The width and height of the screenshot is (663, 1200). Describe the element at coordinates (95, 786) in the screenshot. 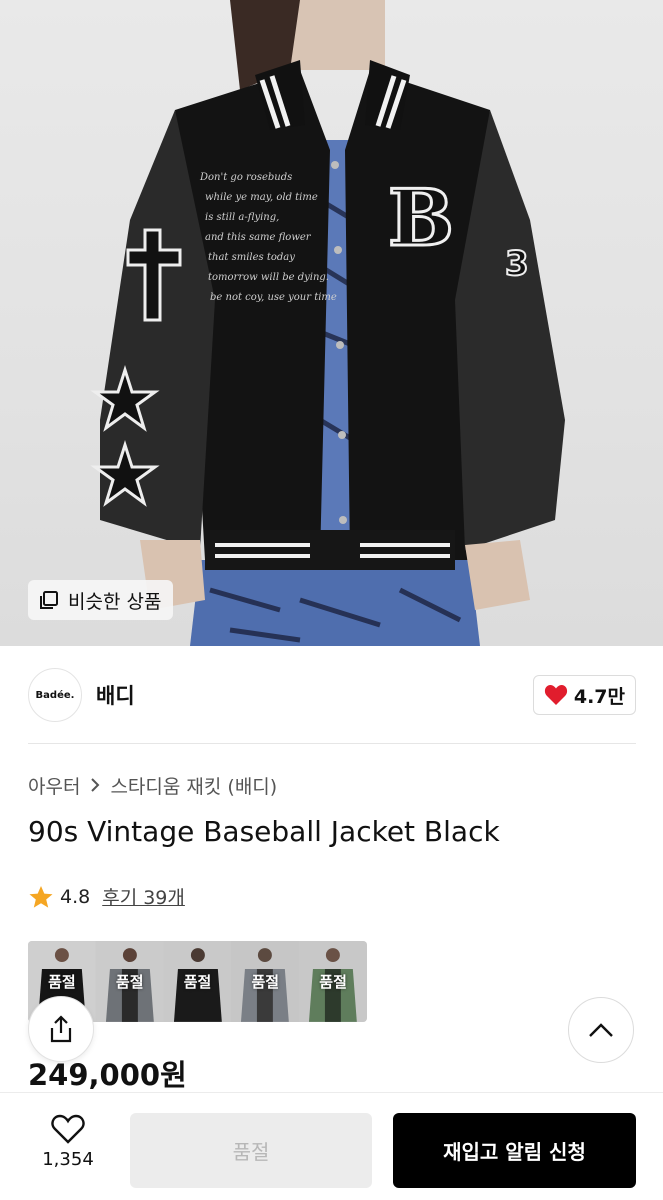

I see `chevron-right-icon` at that location.